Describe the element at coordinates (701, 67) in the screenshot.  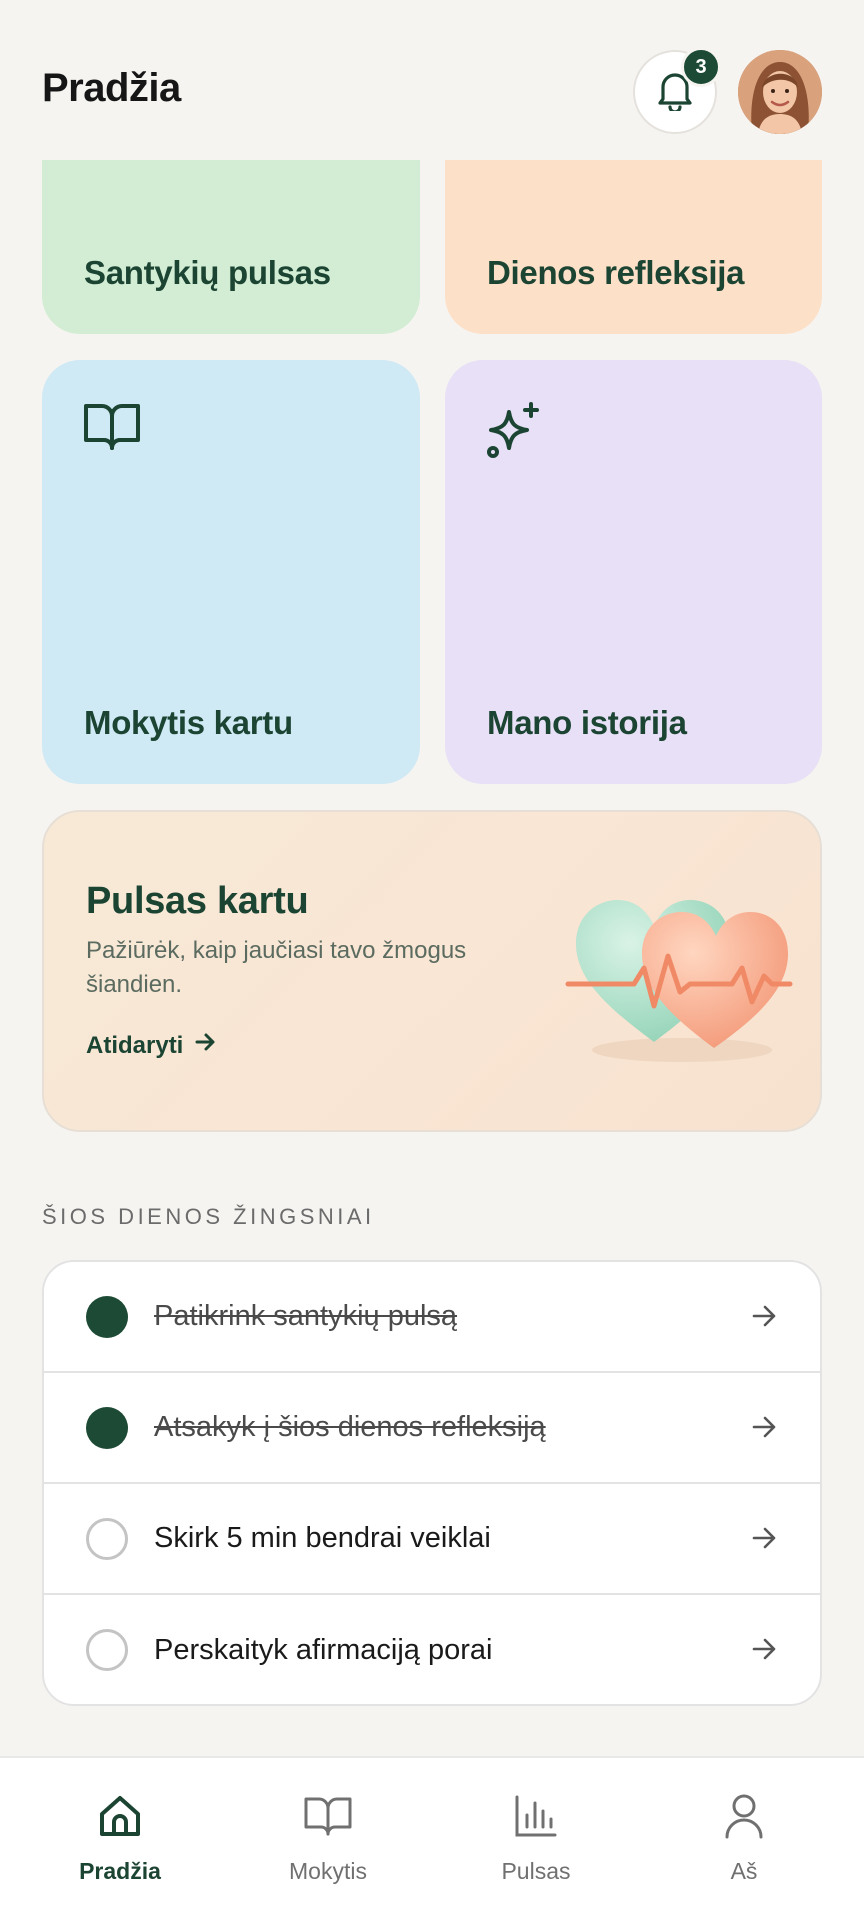
I see `notification-badge: 3` at that location.